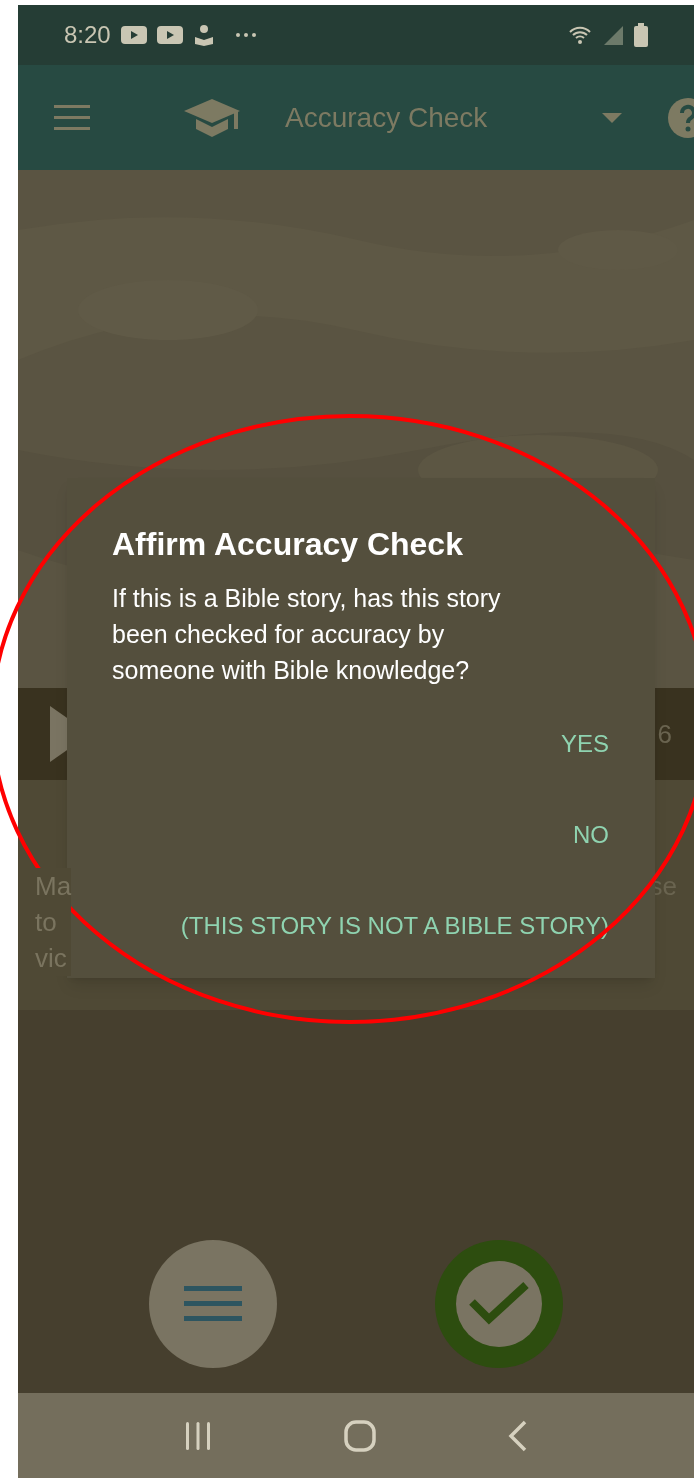 The width and height of the screenshot is (694, 1478). What do you see at coordinates (307, 634) in the screenshot?
I see `dialog-message: If this is a Bible story, has this story been checked for accuracy by someone with Bible knowledge?` at bounding box center [307, 634].